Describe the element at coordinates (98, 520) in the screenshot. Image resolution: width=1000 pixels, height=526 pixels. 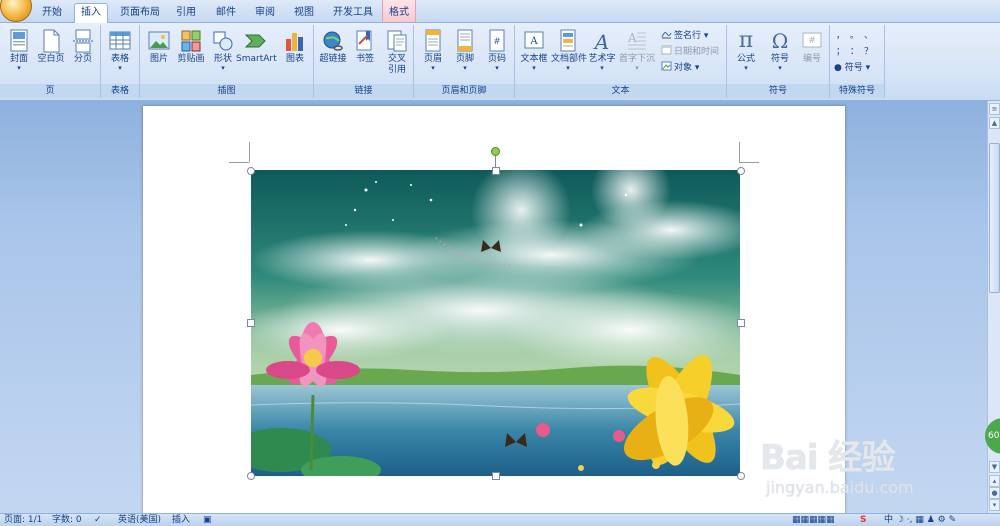
I see `spellcheck-icon: ✓` at that location.